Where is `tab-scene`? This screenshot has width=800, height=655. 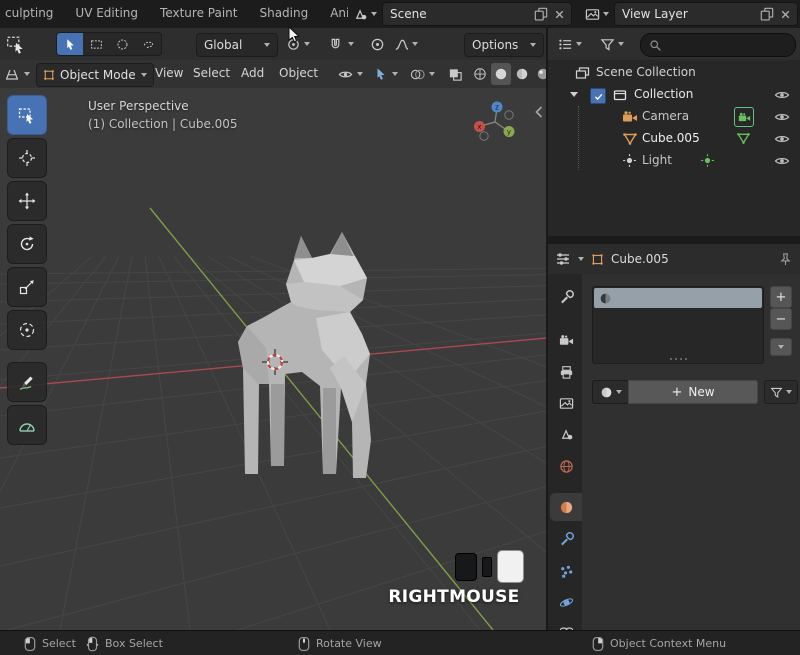
tab-scene is located at coordinates (566, 434).